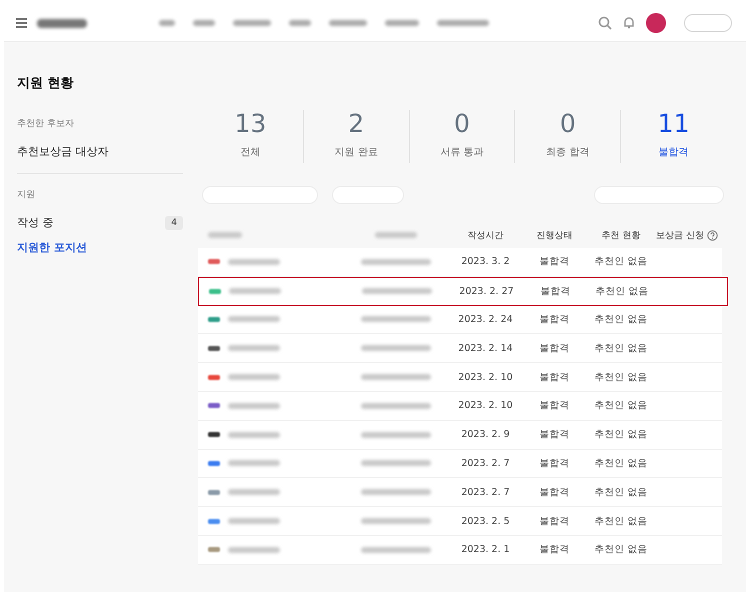 This screenshot has height=598, width=750. I want to click on table-cell-text: 2023. 2. 24, so click(485, 319).